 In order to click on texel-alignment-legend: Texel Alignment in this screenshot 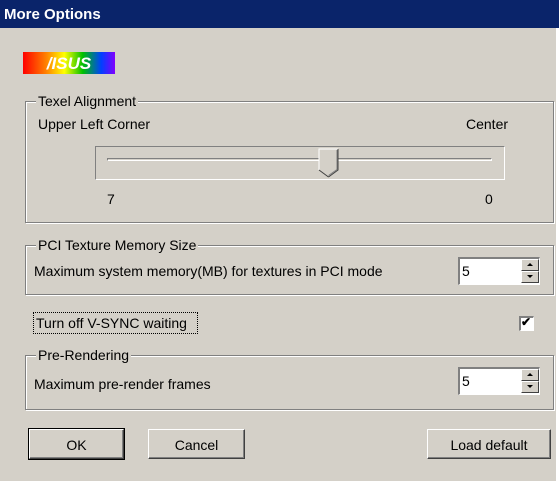, I will do `click(87, 101)`.